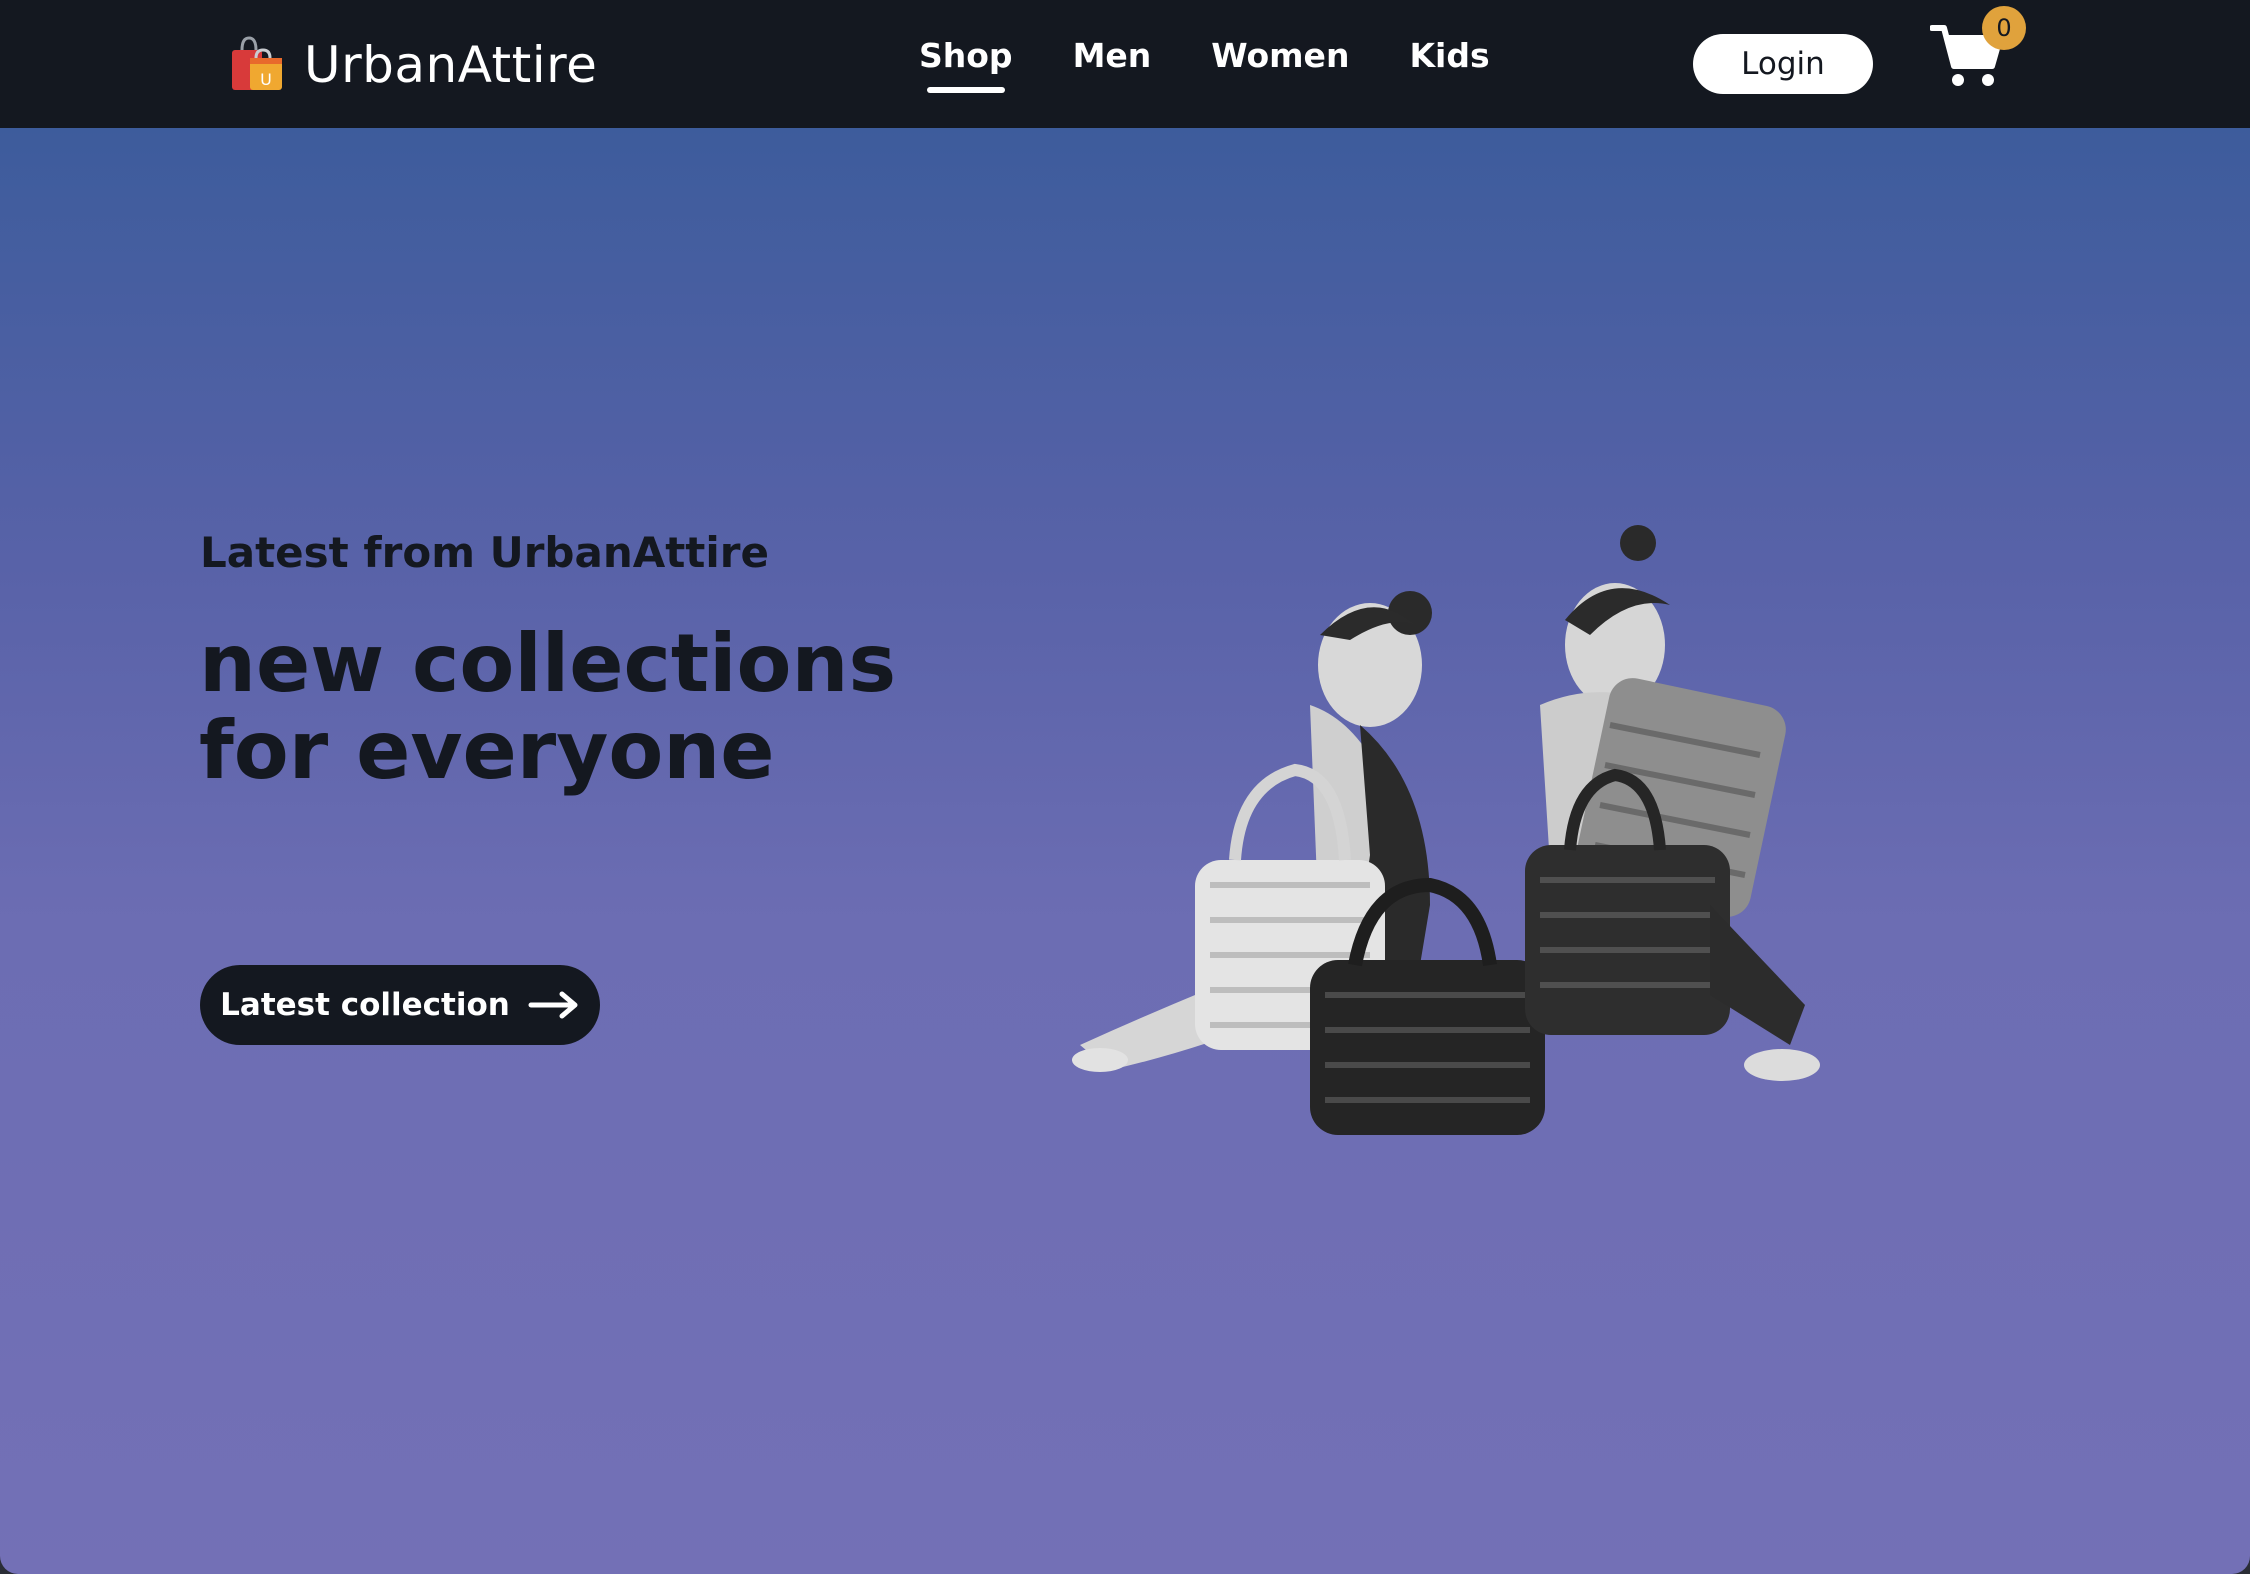 The image size is (2250, 1574). I want to click on hero-headline: new collections for everyone, so click(548, 707).